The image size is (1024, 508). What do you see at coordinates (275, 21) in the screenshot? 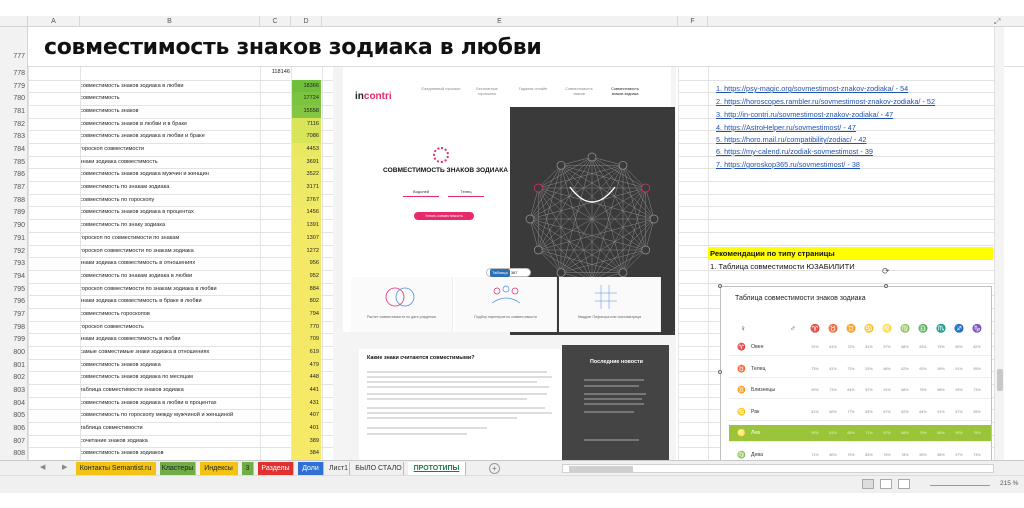
I see `column-header-c: C` at bounding box center [275, 21].